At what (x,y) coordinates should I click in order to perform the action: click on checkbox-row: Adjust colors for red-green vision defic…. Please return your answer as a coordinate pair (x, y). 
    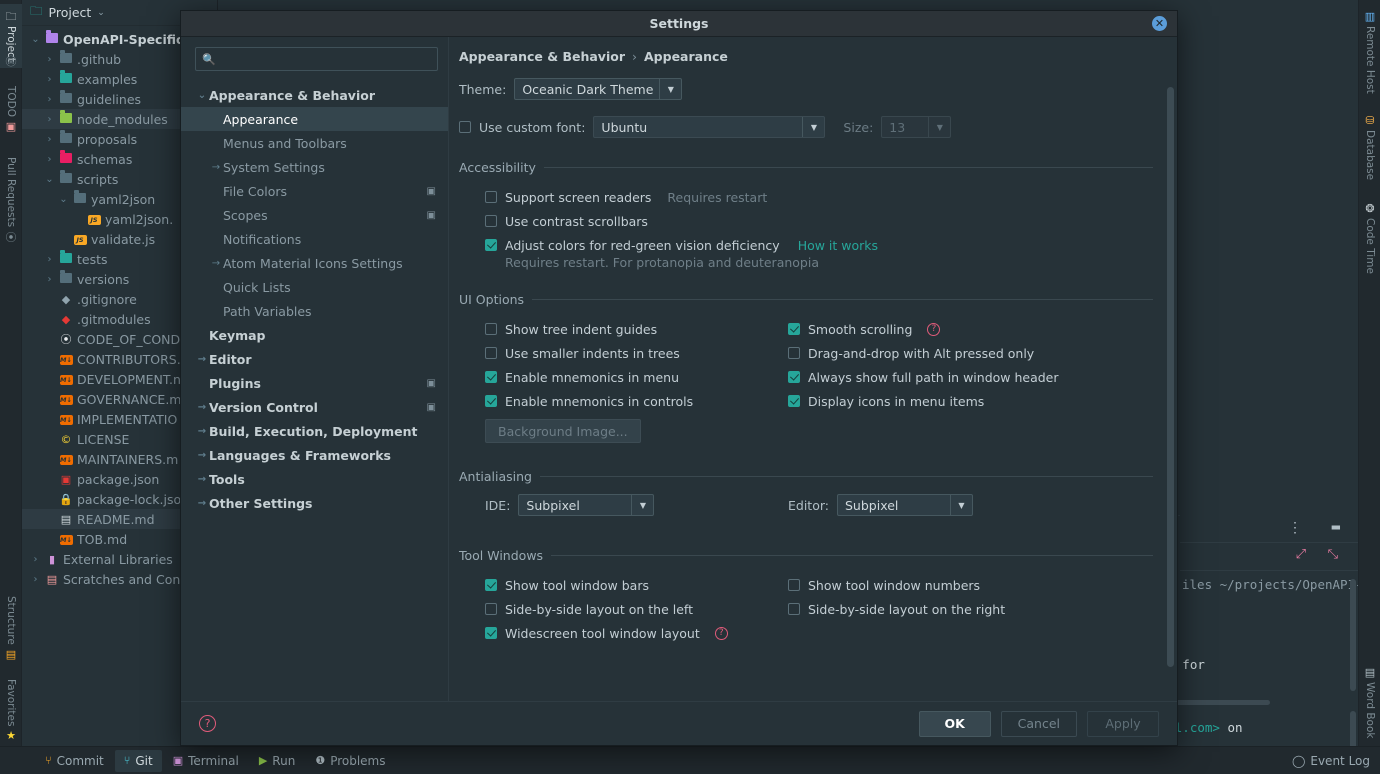
    Looking at the image, I should click on (819, 245).